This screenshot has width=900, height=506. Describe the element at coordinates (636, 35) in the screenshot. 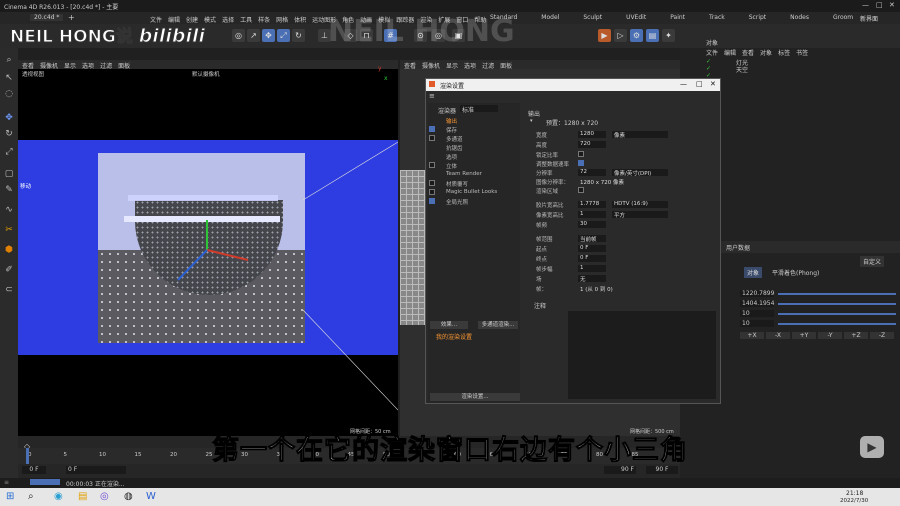

I see `render-settings-icon: ⚙` at that location.